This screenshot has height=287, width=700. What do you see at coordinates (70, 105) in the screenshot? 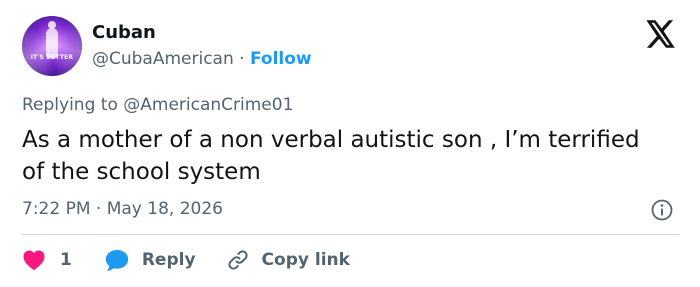
I see `replying-prefix: Replying to` at bounding box center [70, 105].